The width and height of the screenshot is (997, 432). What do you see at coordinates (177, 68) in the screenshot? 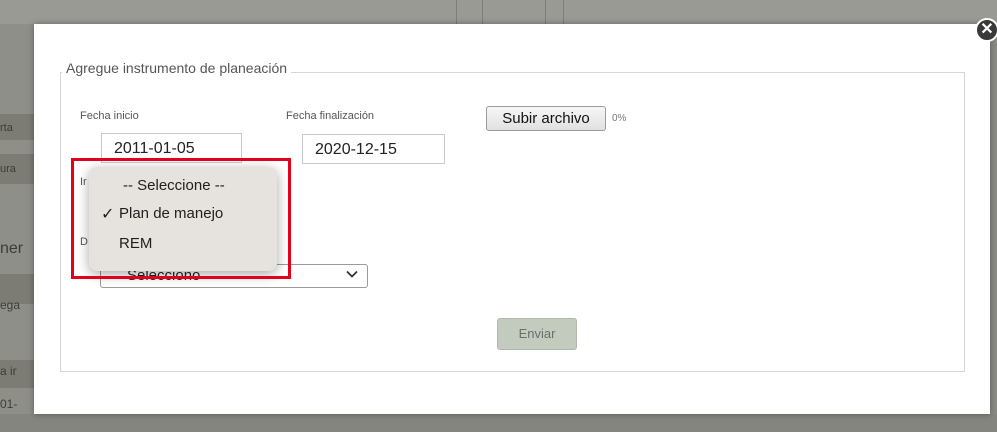
I see `form-legend: Agregue instrumento de planeación` at bounding box center [177, 68].